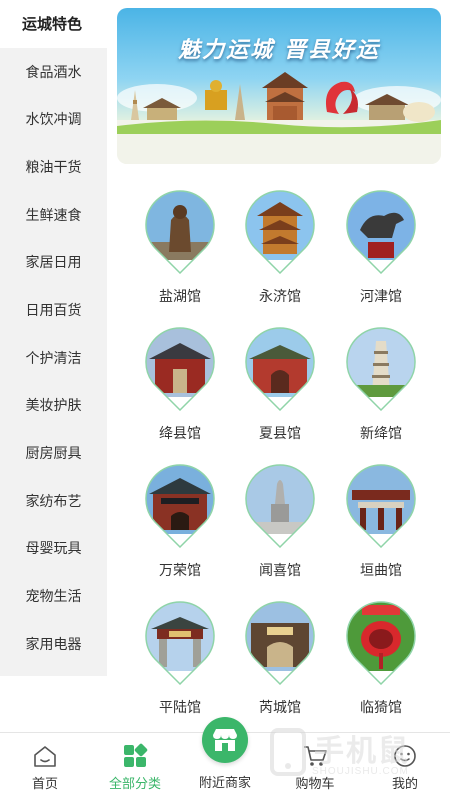 Image resolution: width=450 pixels, height=800 pixels. What do you see at coordinates (280, 296) in the screenshot?
I see `pavilion-label: 永济馆` at bounding box center [280, 296].